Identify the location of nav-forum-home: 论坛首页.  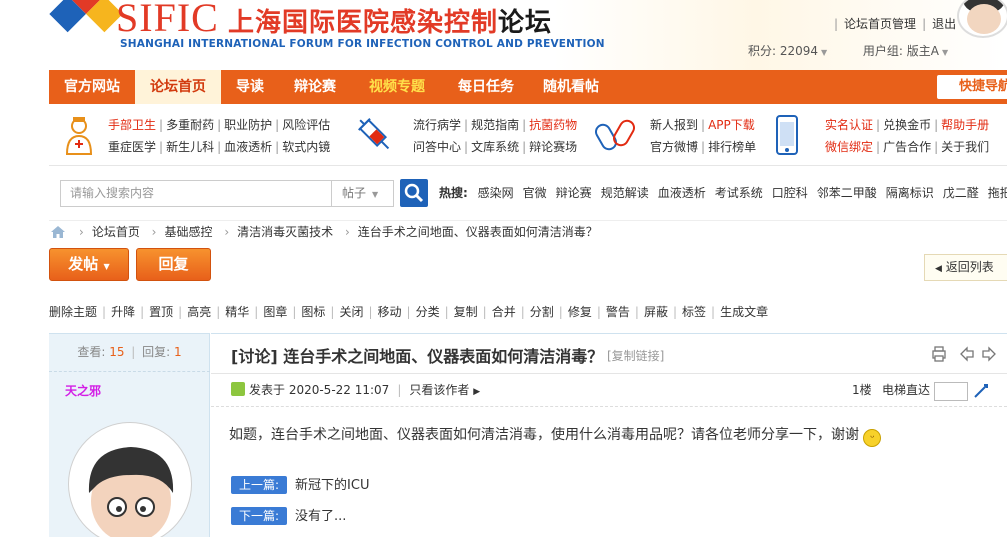
(178, 87).